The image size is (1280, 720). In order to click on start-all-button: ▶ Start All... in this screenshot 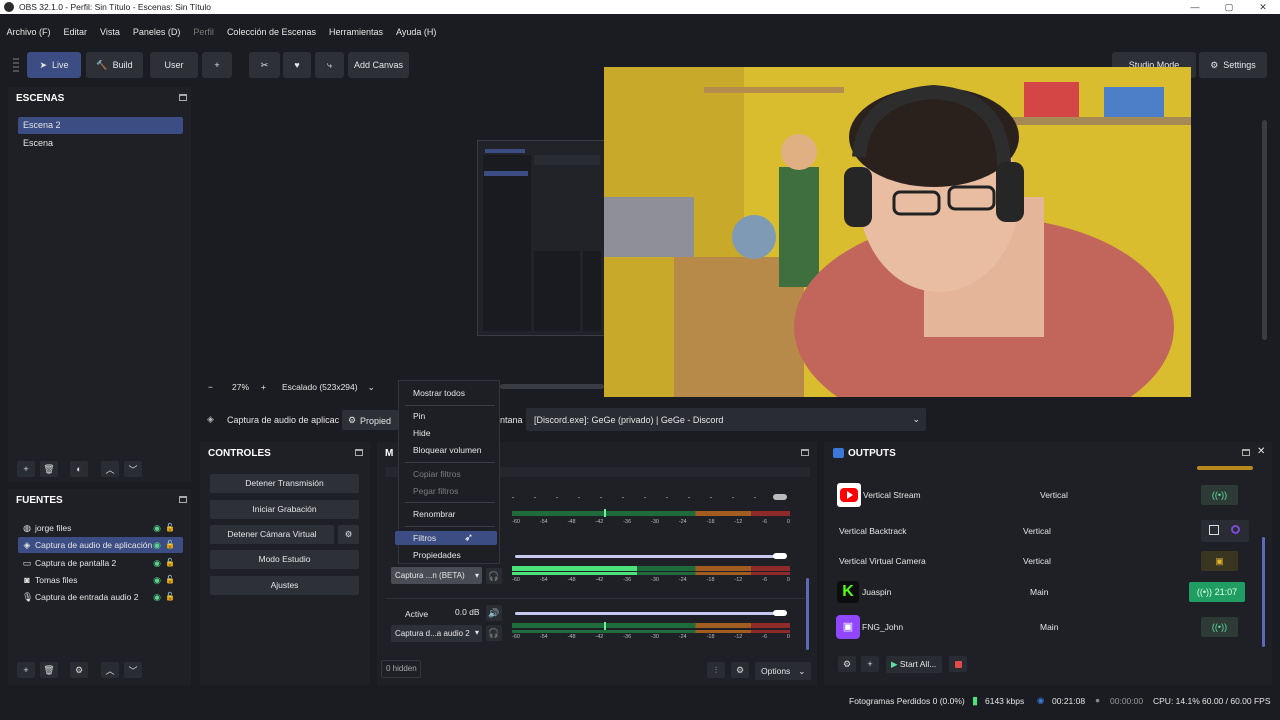, I will do `click(914, 664)`.